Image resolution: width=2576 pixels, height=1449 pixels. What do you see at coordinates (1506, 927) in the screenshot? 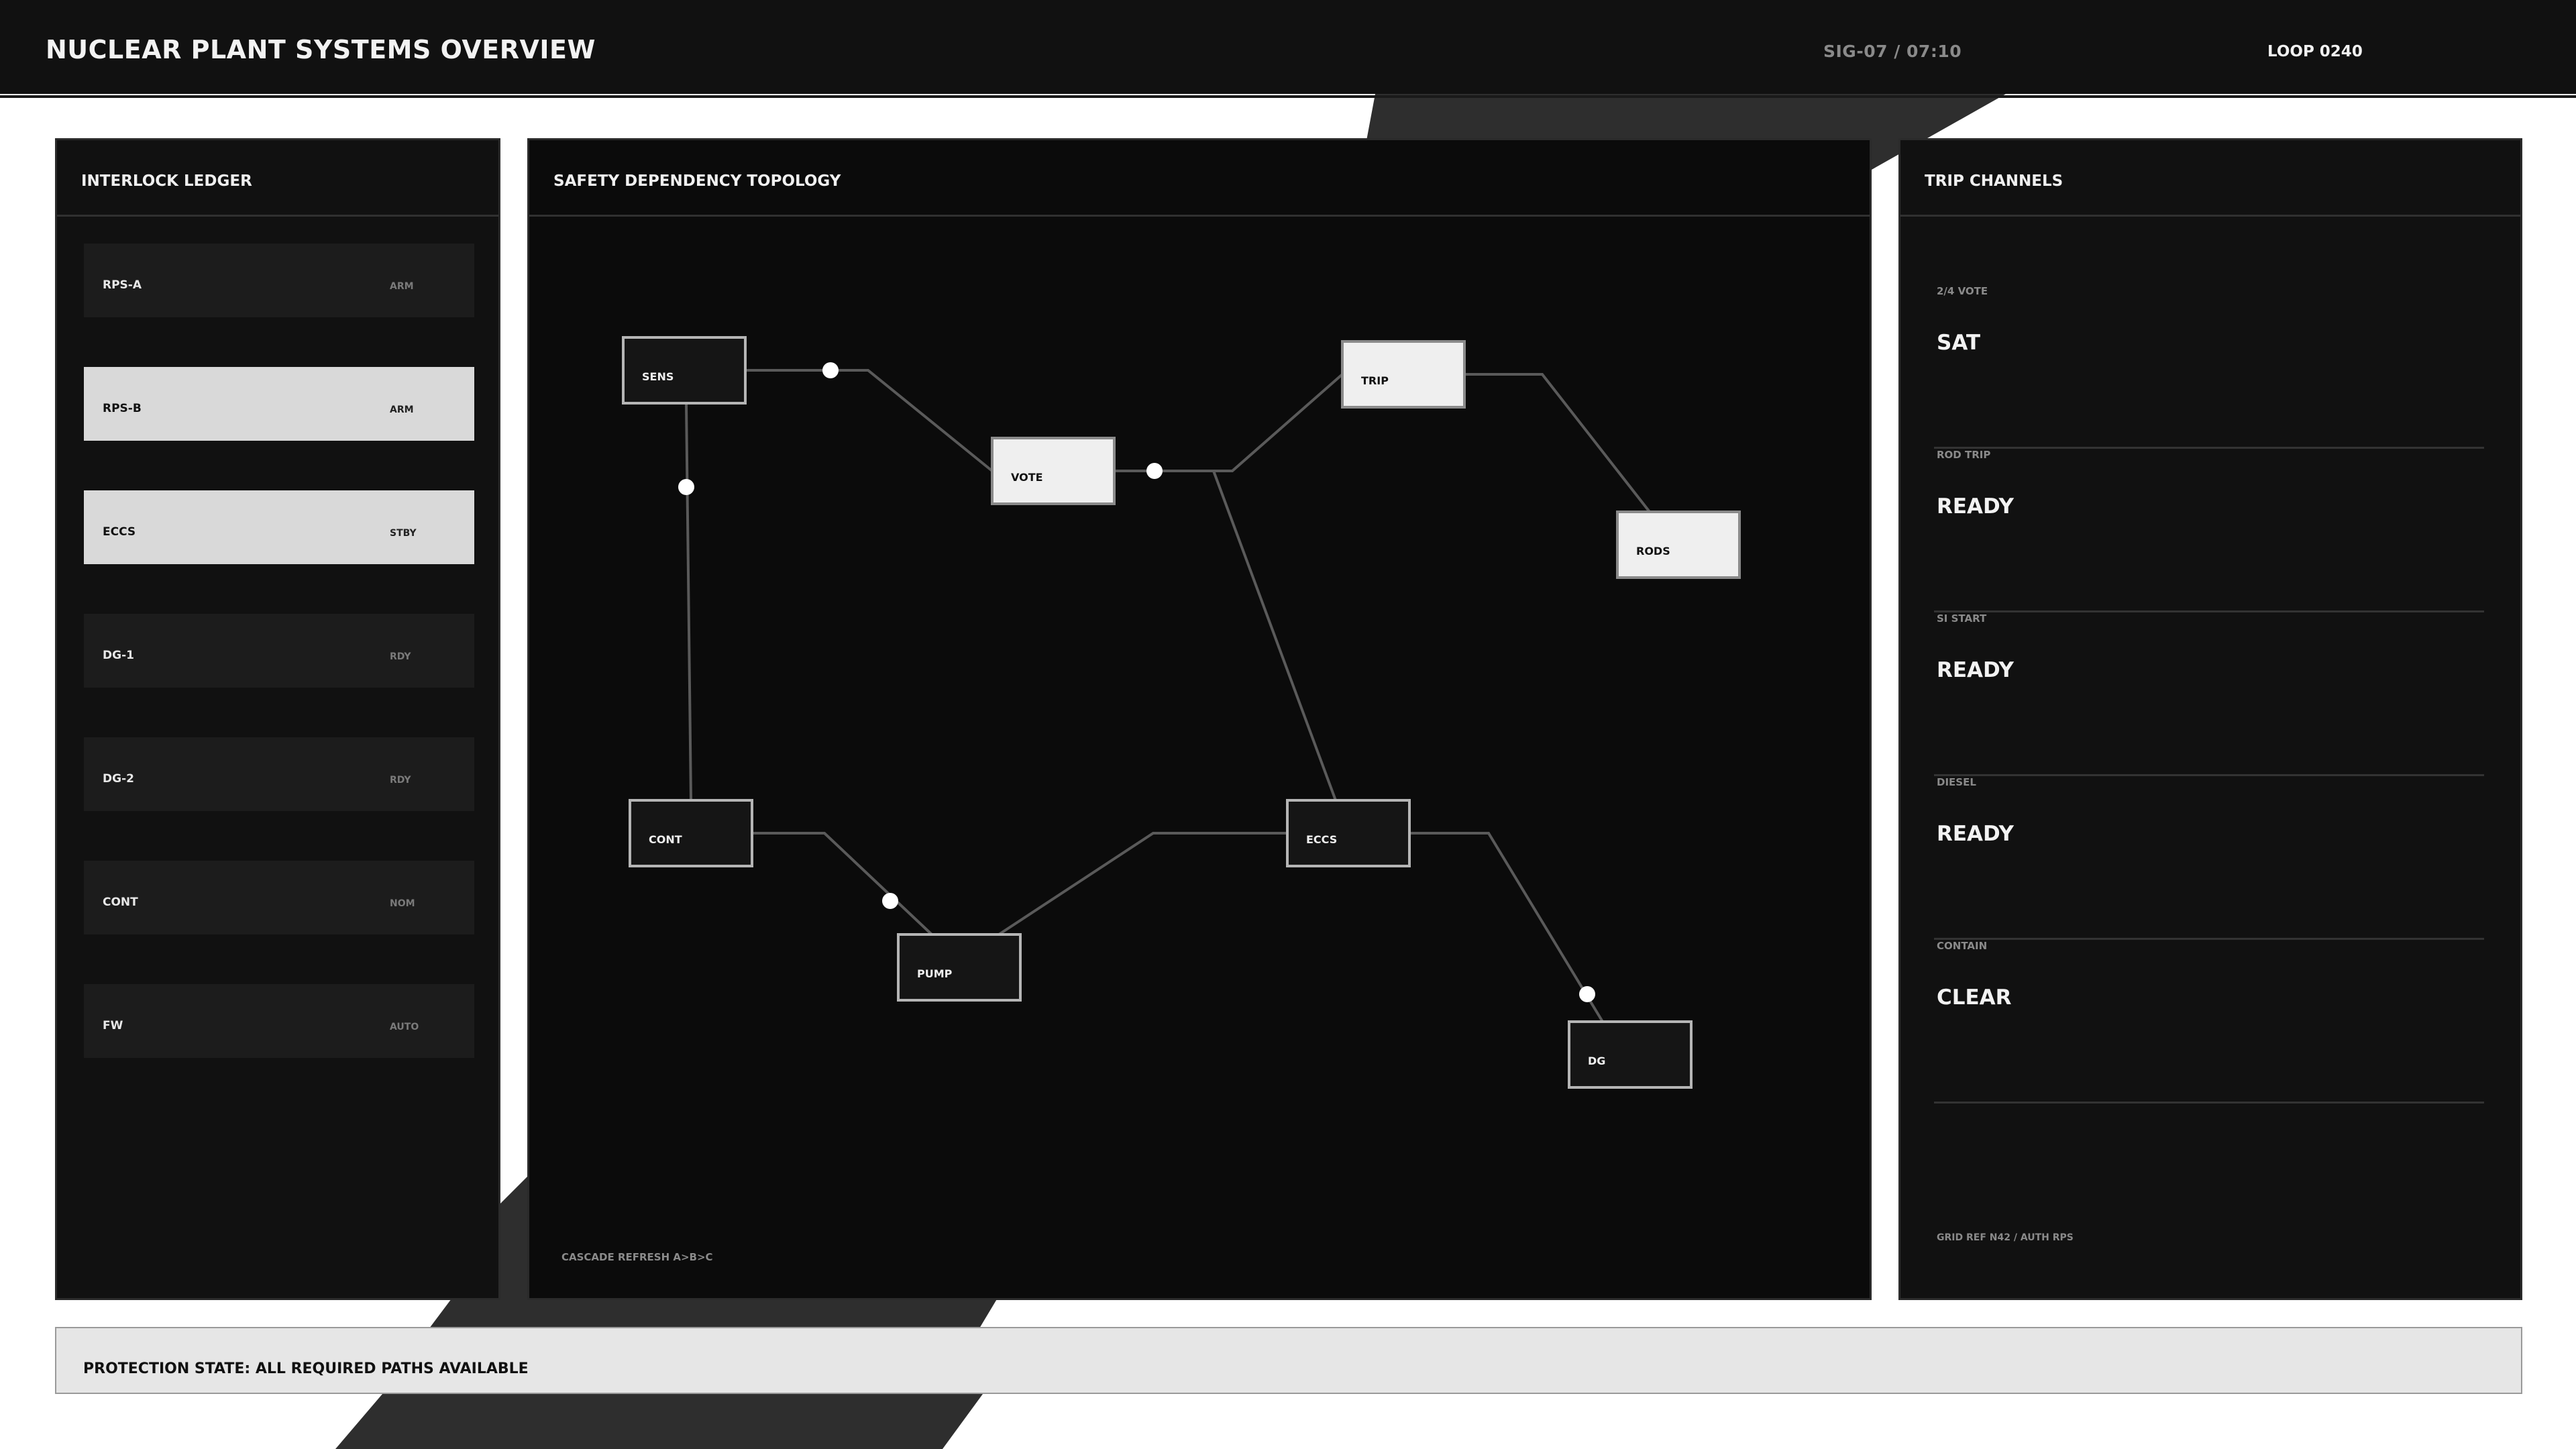
I see `edge-eccs-dg` at bounding box center [1506, 927].